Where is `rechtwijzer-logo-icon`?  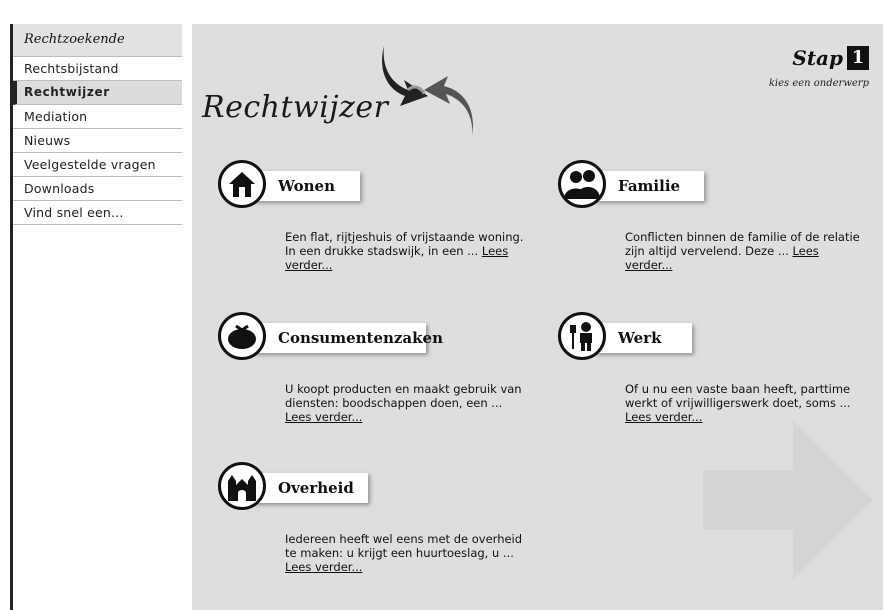
rechtwijzer-logo-icon is located at coordinates (427, 91).